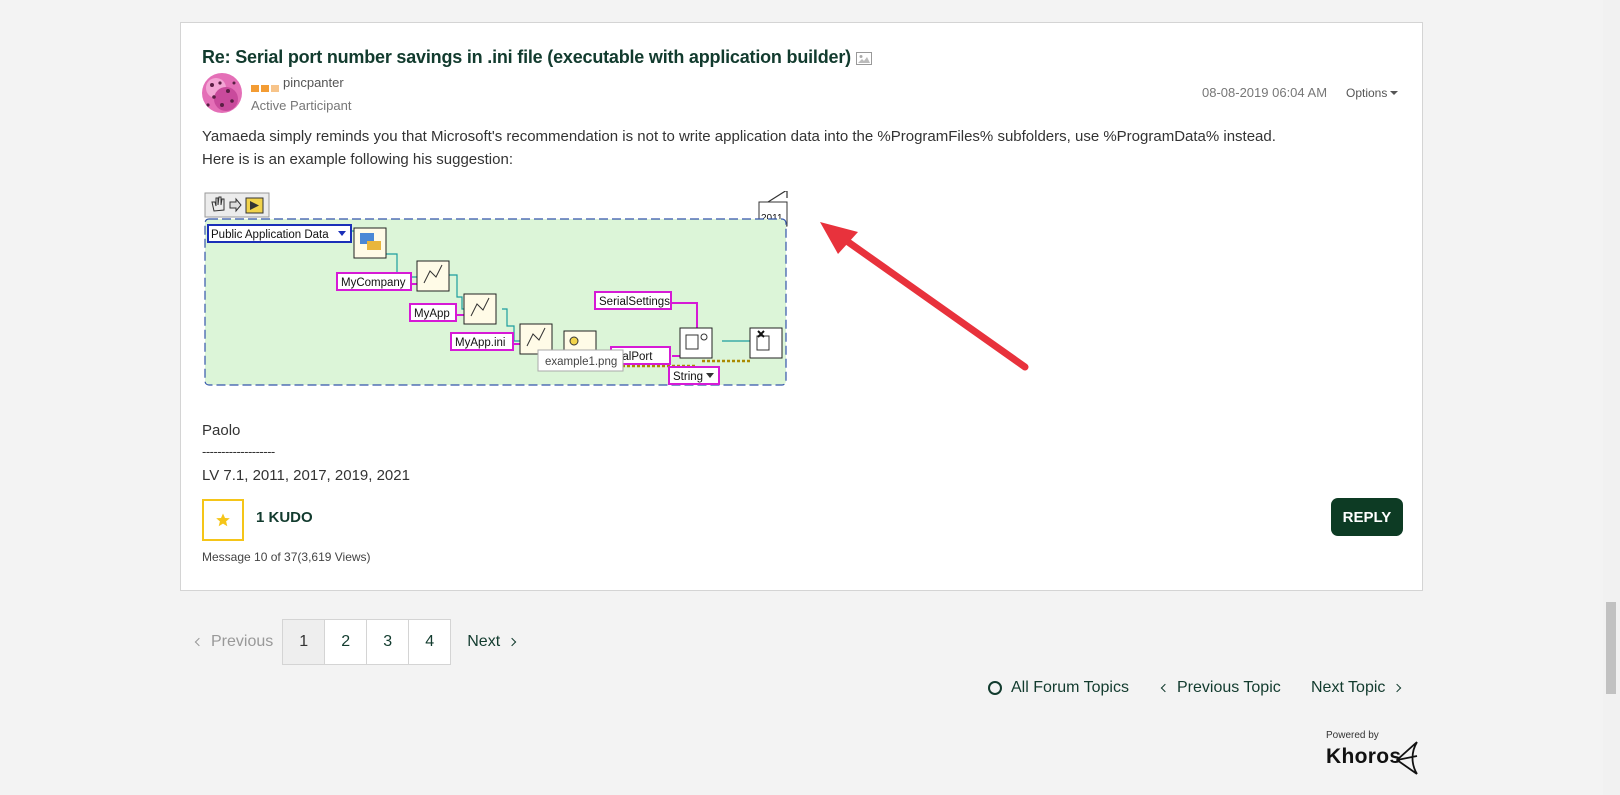  I want to click on avatar, so click(222, 93).